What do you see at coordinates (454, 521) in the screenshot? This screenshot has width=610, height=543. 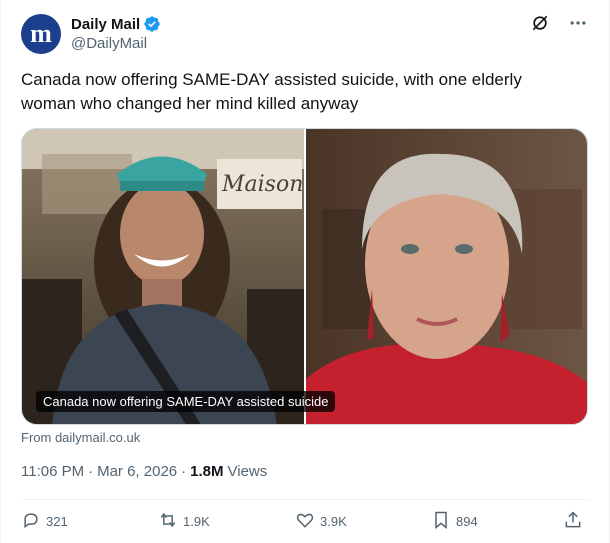 I see `bookmark-button: 894` at bounding box center [454, 521].